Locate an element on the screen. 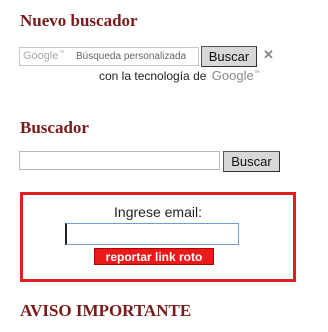 This screenshot has width=328, height=332. google-watermark-logo: Google™ is located at coordinates (44, 56).